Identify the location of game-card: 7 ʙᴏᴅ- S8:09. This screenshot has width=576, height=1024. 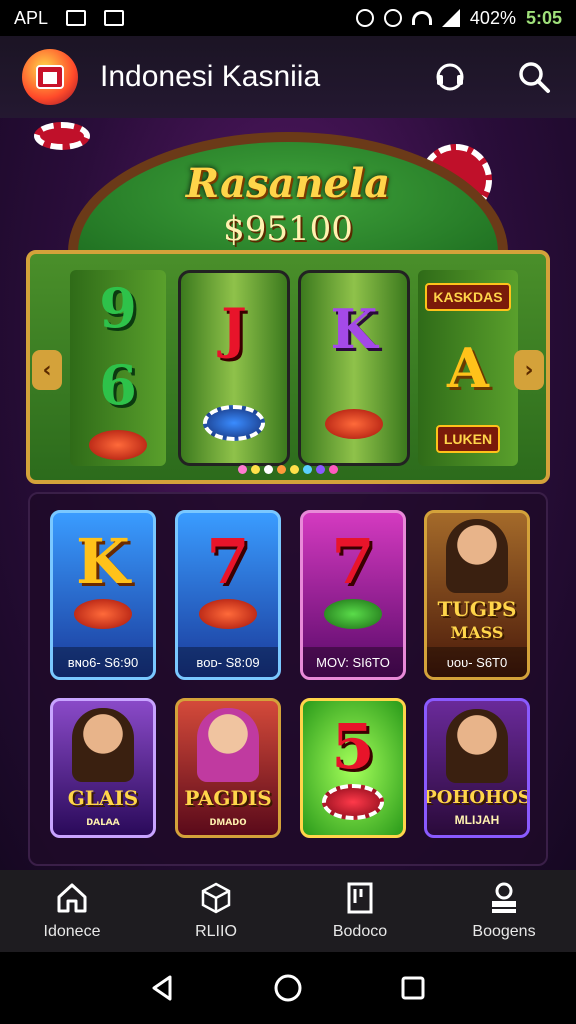
(228, 595).